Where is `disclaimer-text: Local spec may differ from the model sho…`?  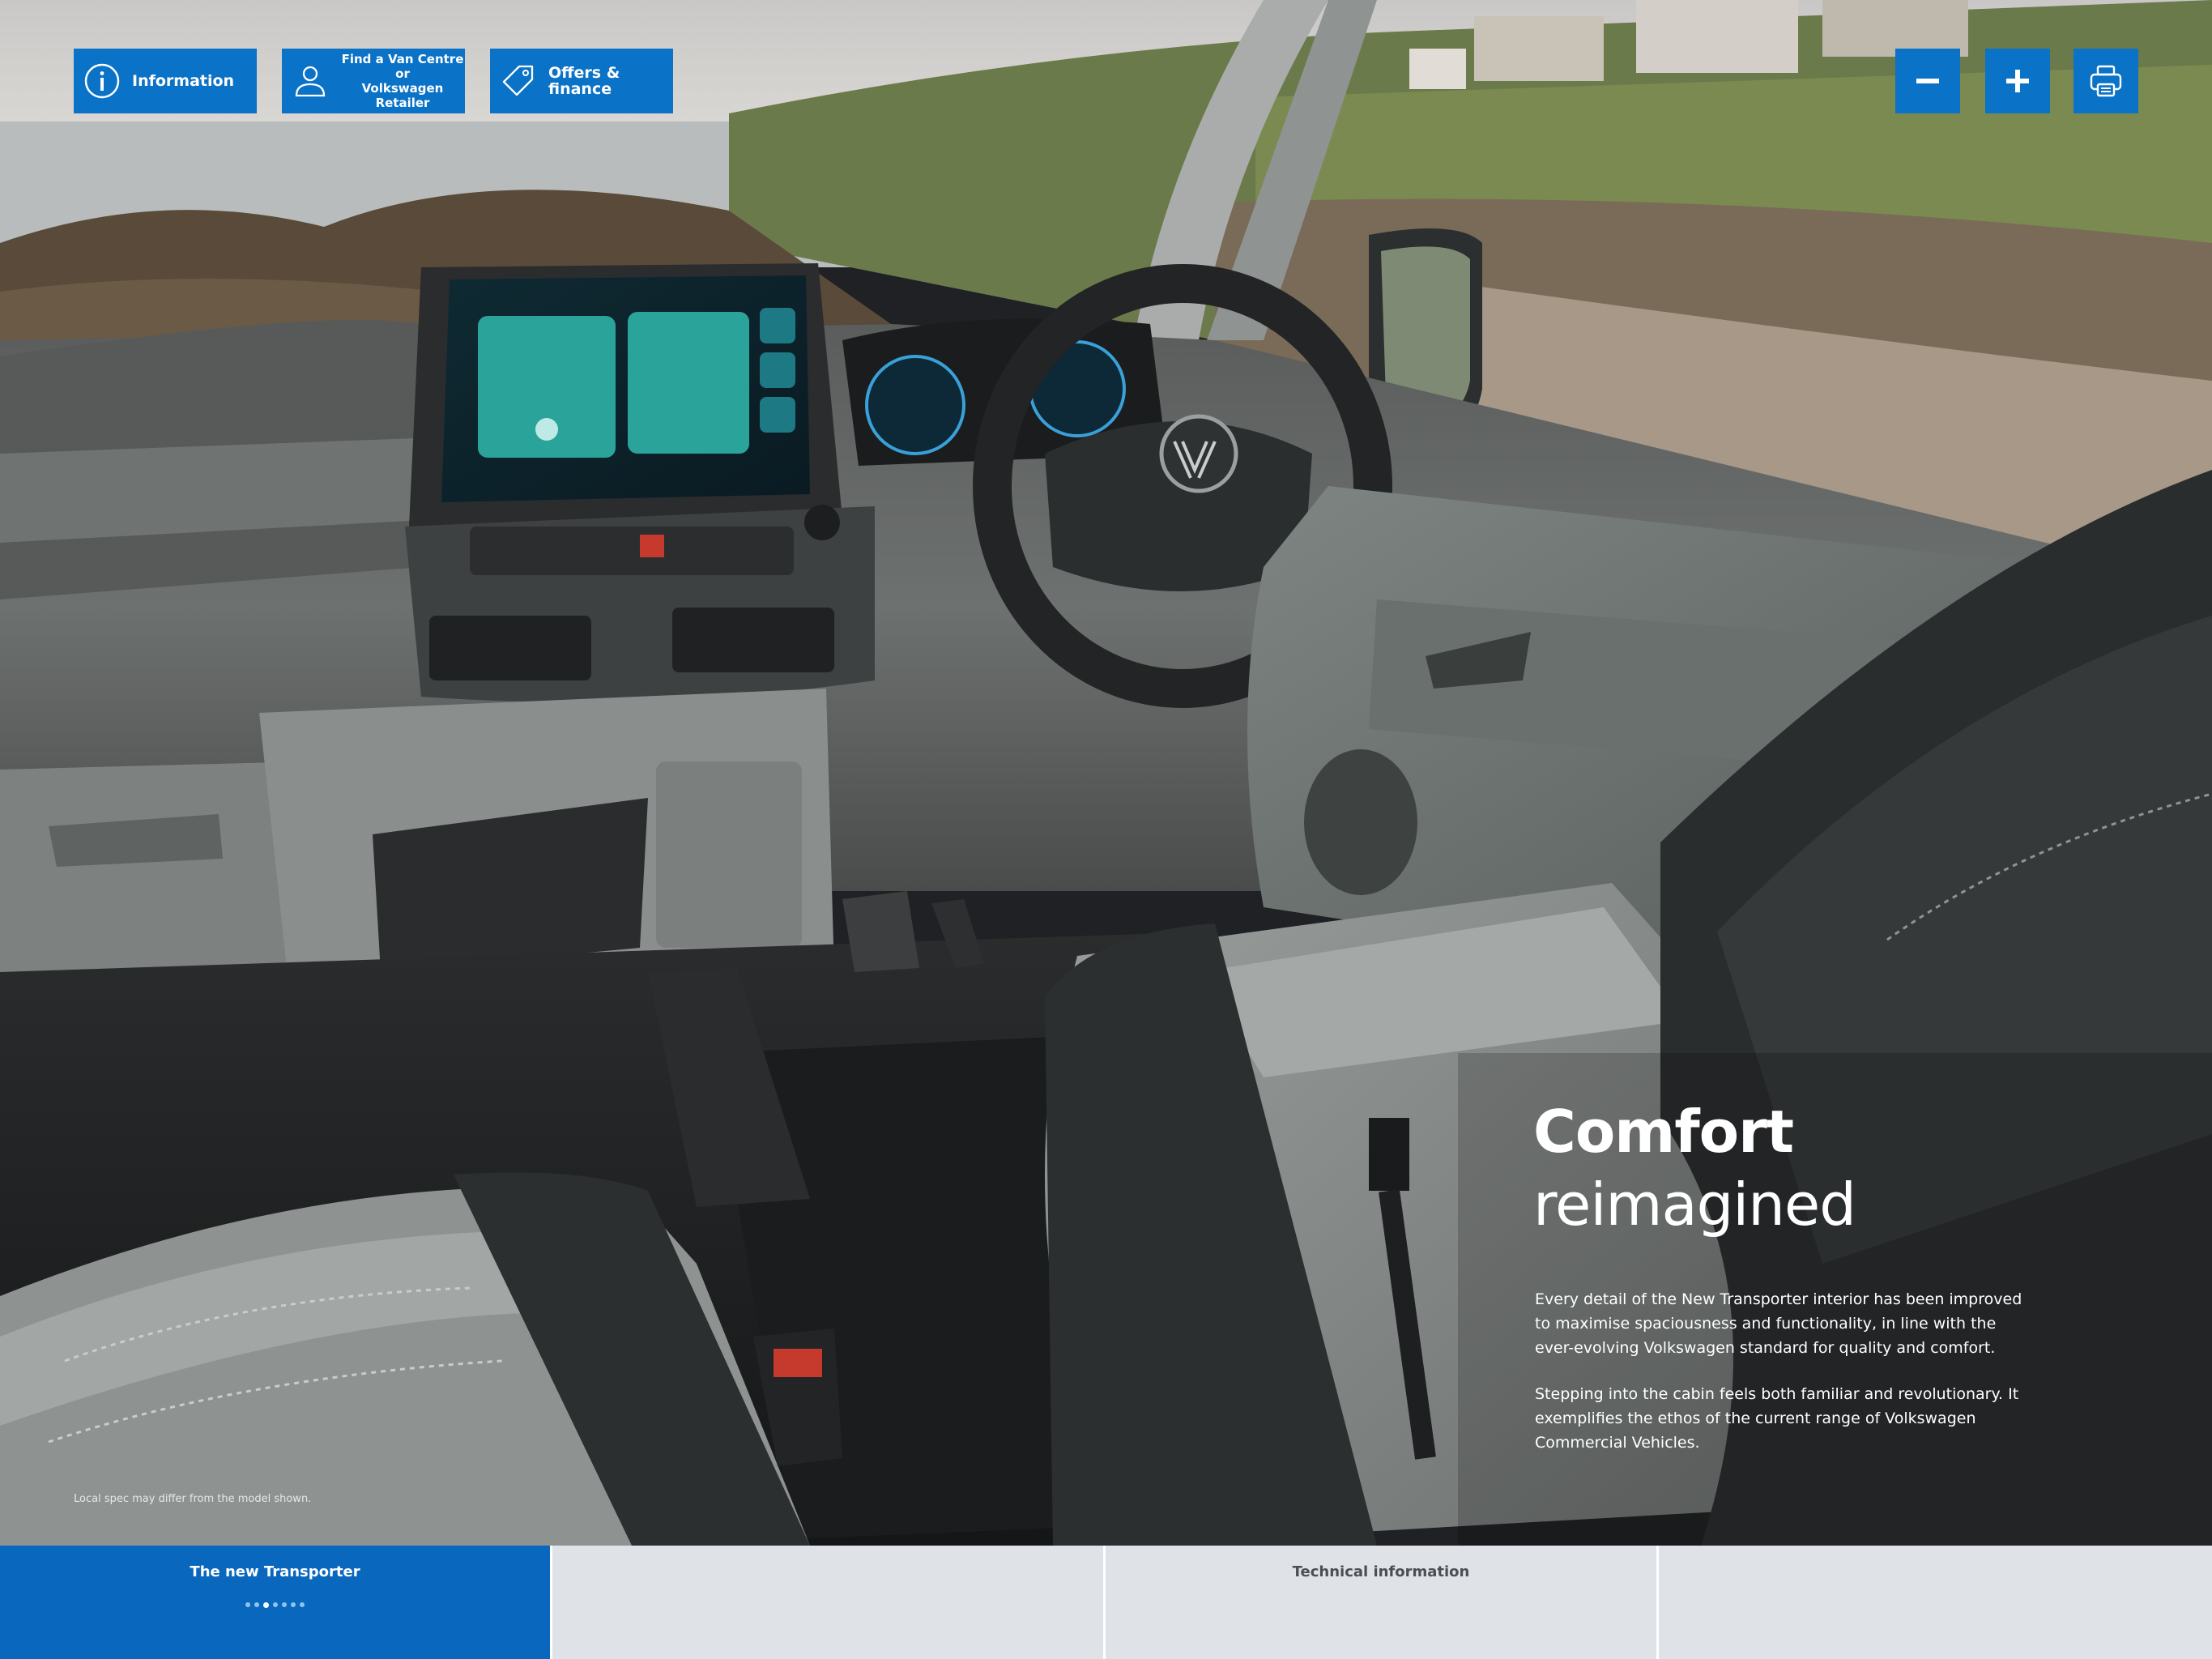
disclaimer-text: Local spec may differ from the model sho… is located at coordinates (193, 1499).